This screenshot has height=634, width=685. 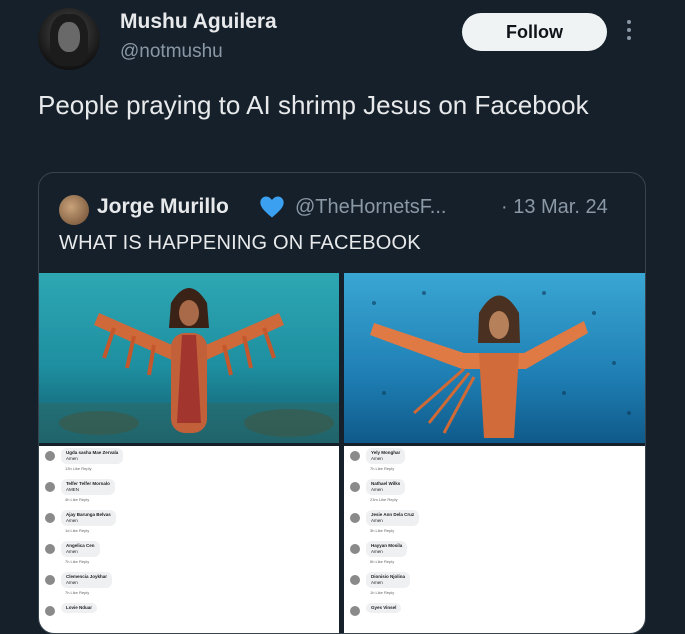 I want to click on comment-bubble: Telfer Telfer Mornalo AMEN, so click(x=88, y=487).